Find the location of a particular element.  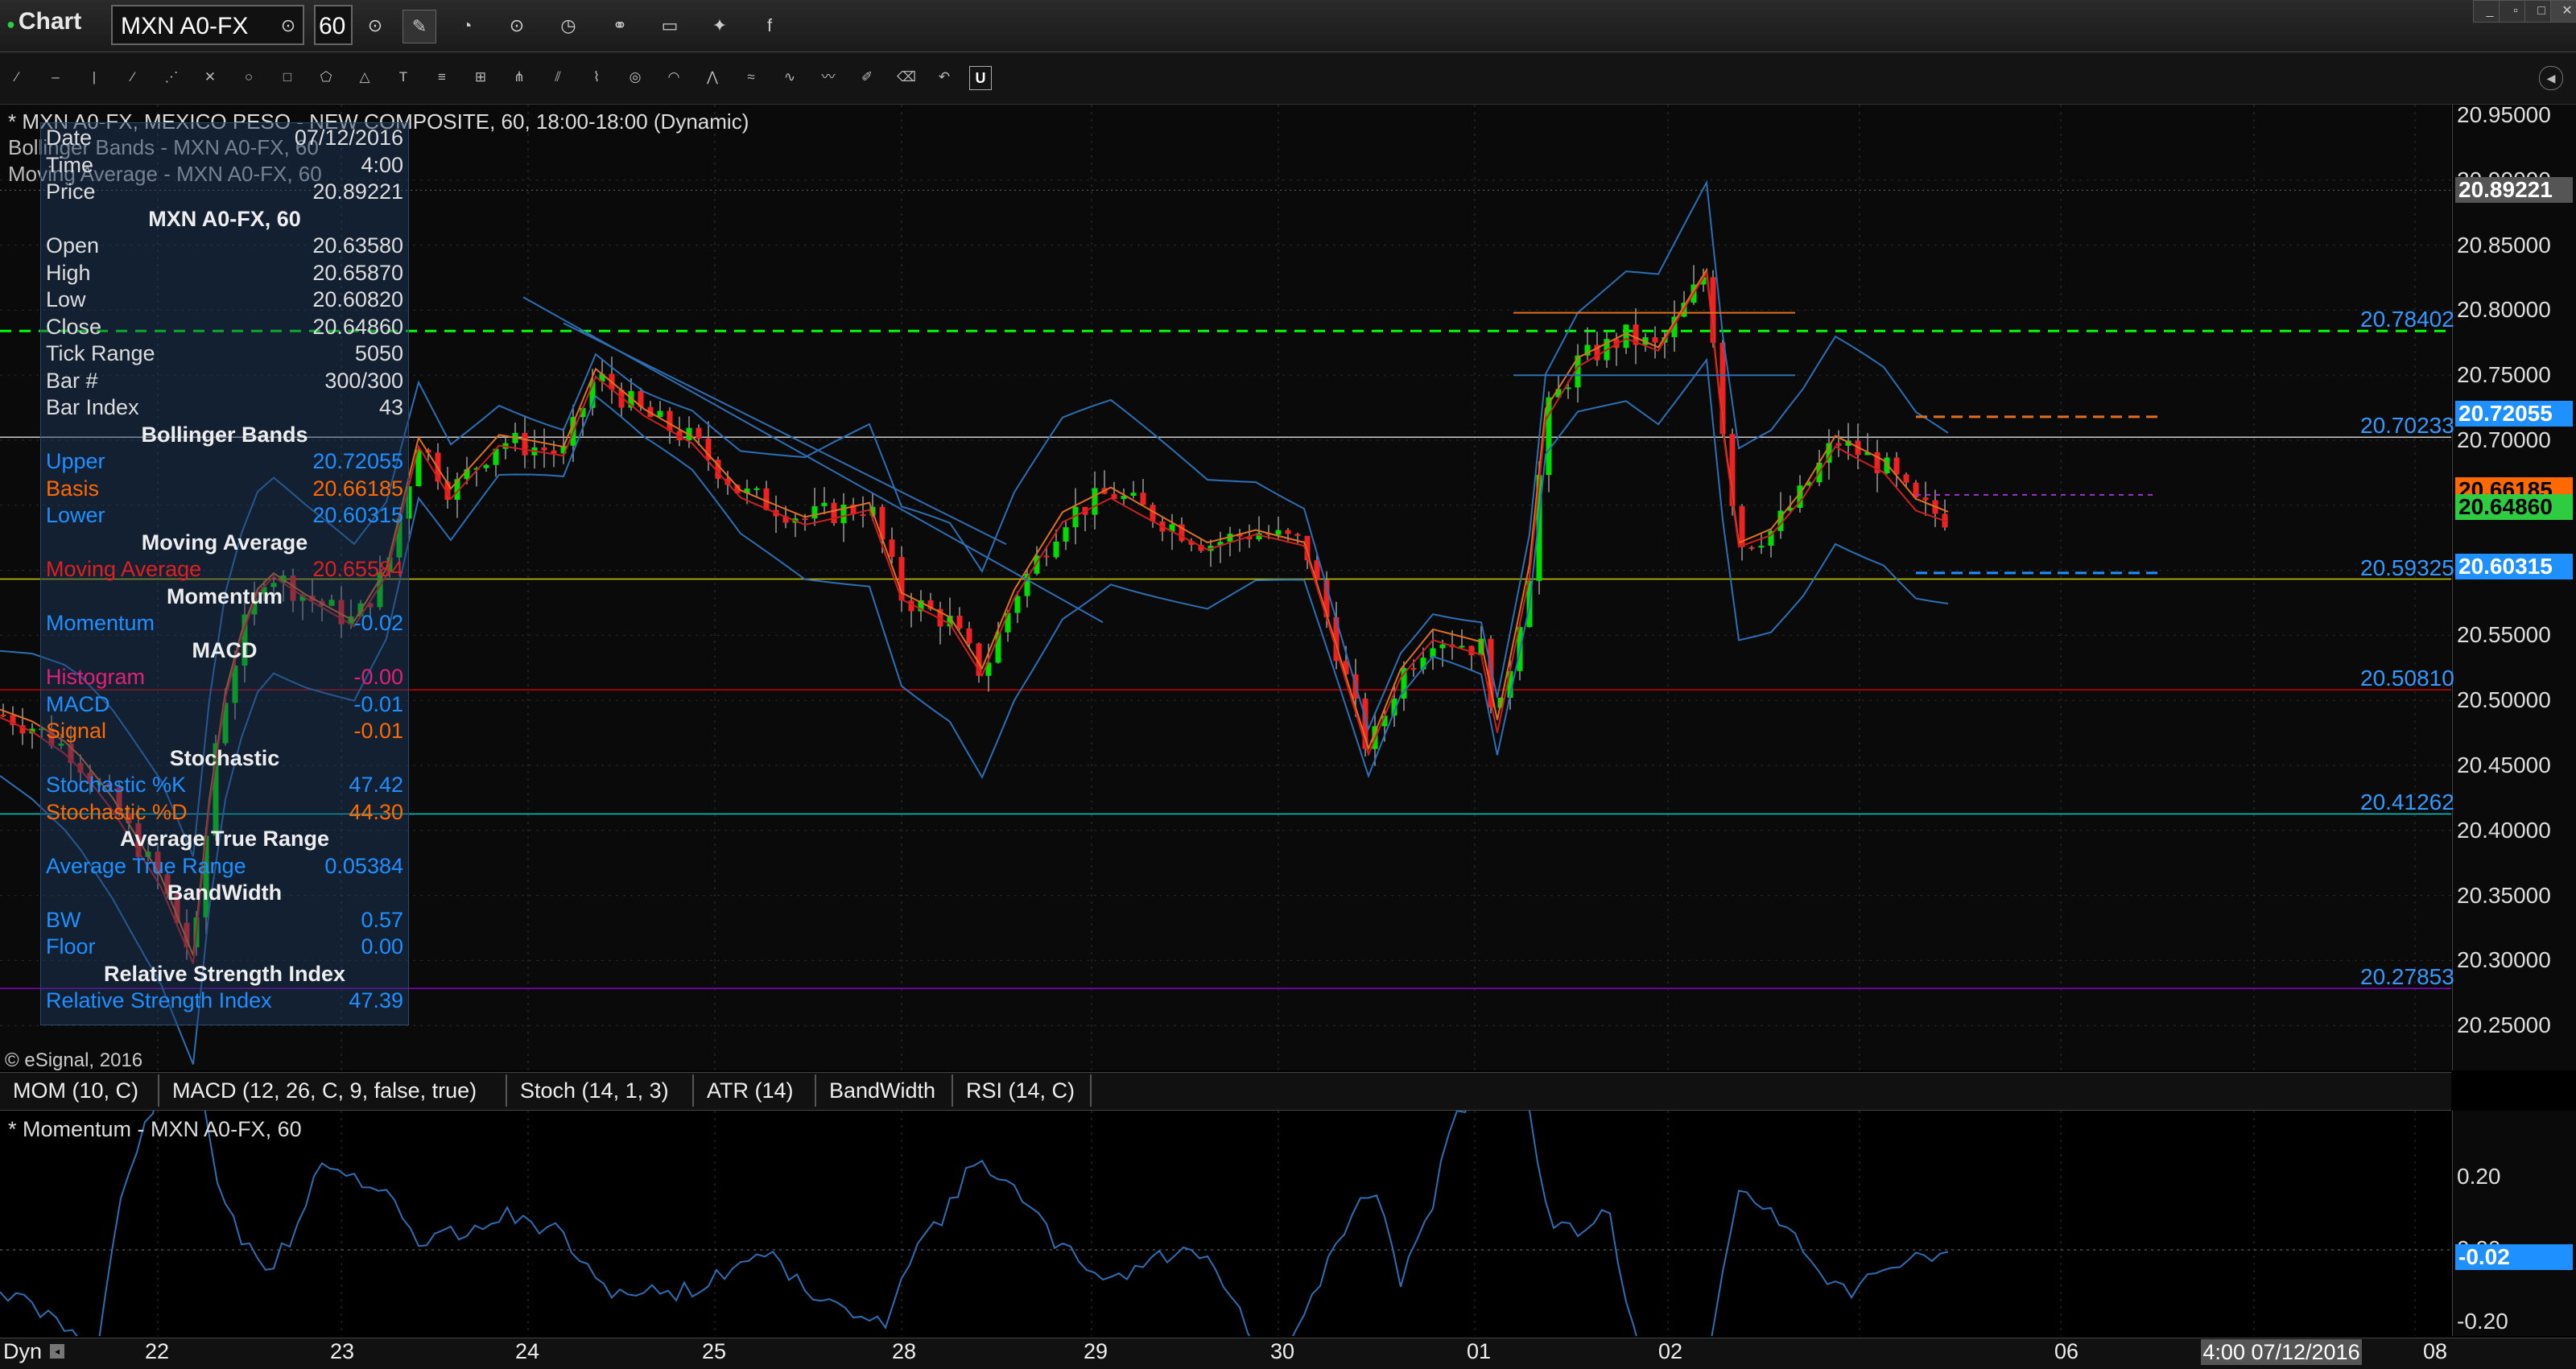

data-section-head: MACD is located at coordinates (225, 650).